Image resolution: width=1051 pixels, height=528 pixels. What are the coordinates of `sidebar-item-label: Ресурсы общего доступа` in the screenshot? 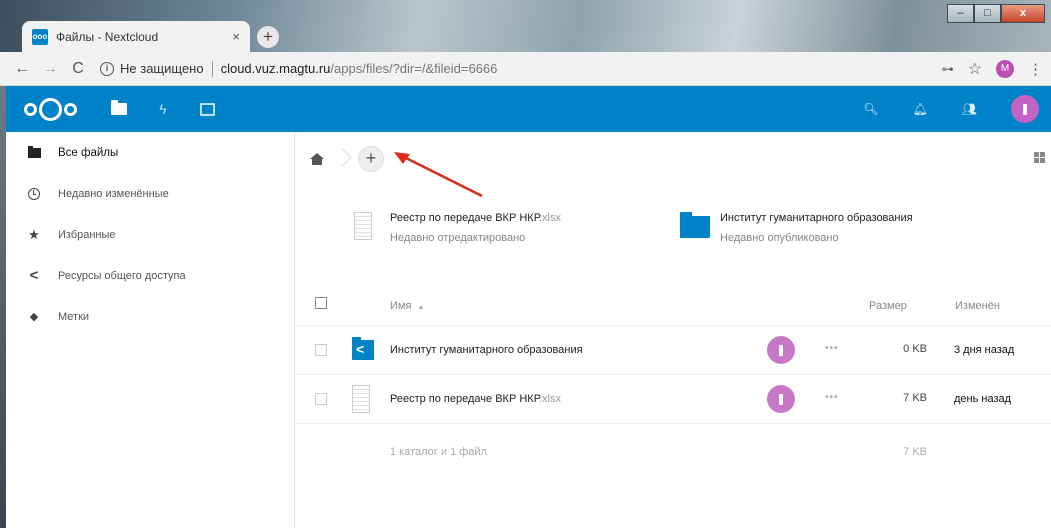 It's located at (122, 275).